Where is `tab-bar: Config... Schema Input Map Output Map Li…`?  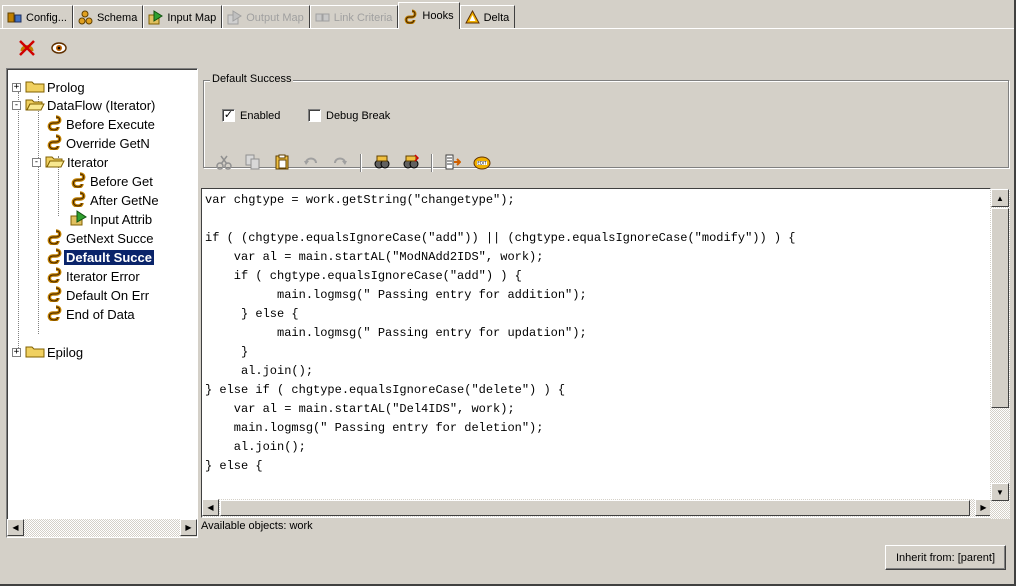
tab-bar: Config... Schema Input Map Output Map Li… is located at coordinates (259, 15).